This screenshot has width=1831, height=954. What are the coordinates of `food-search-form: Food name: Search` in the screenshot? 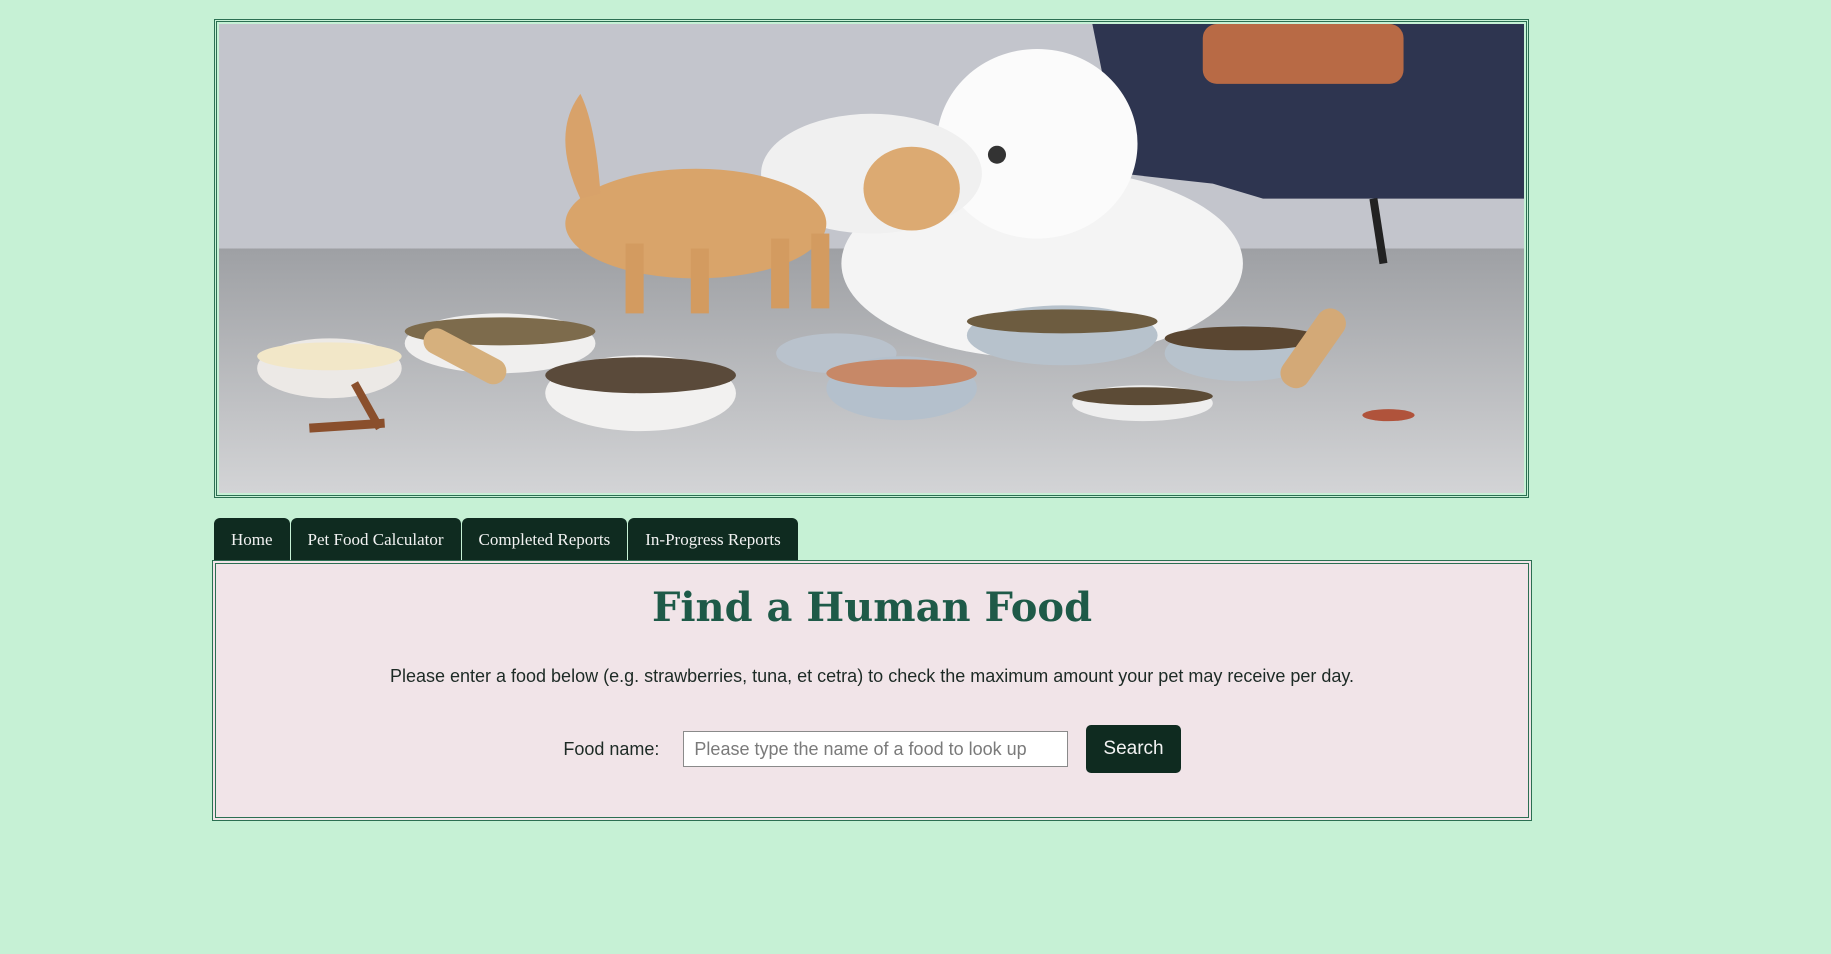 It's located at (872, 749).